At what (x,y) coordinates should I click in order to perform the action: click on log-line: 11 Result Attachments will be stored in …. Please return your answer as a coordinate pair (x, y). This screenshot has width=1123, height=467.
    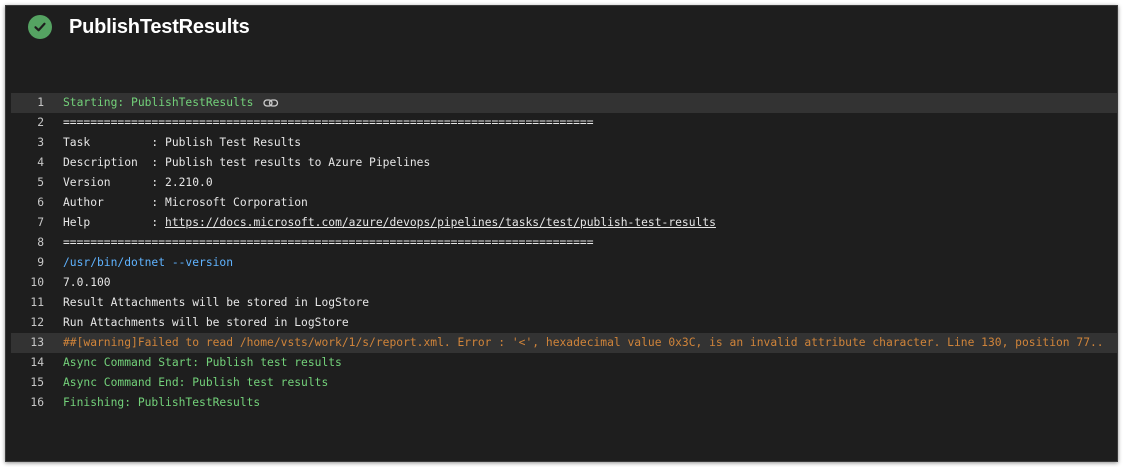
    Looking at the image, I should click on (564, 303).